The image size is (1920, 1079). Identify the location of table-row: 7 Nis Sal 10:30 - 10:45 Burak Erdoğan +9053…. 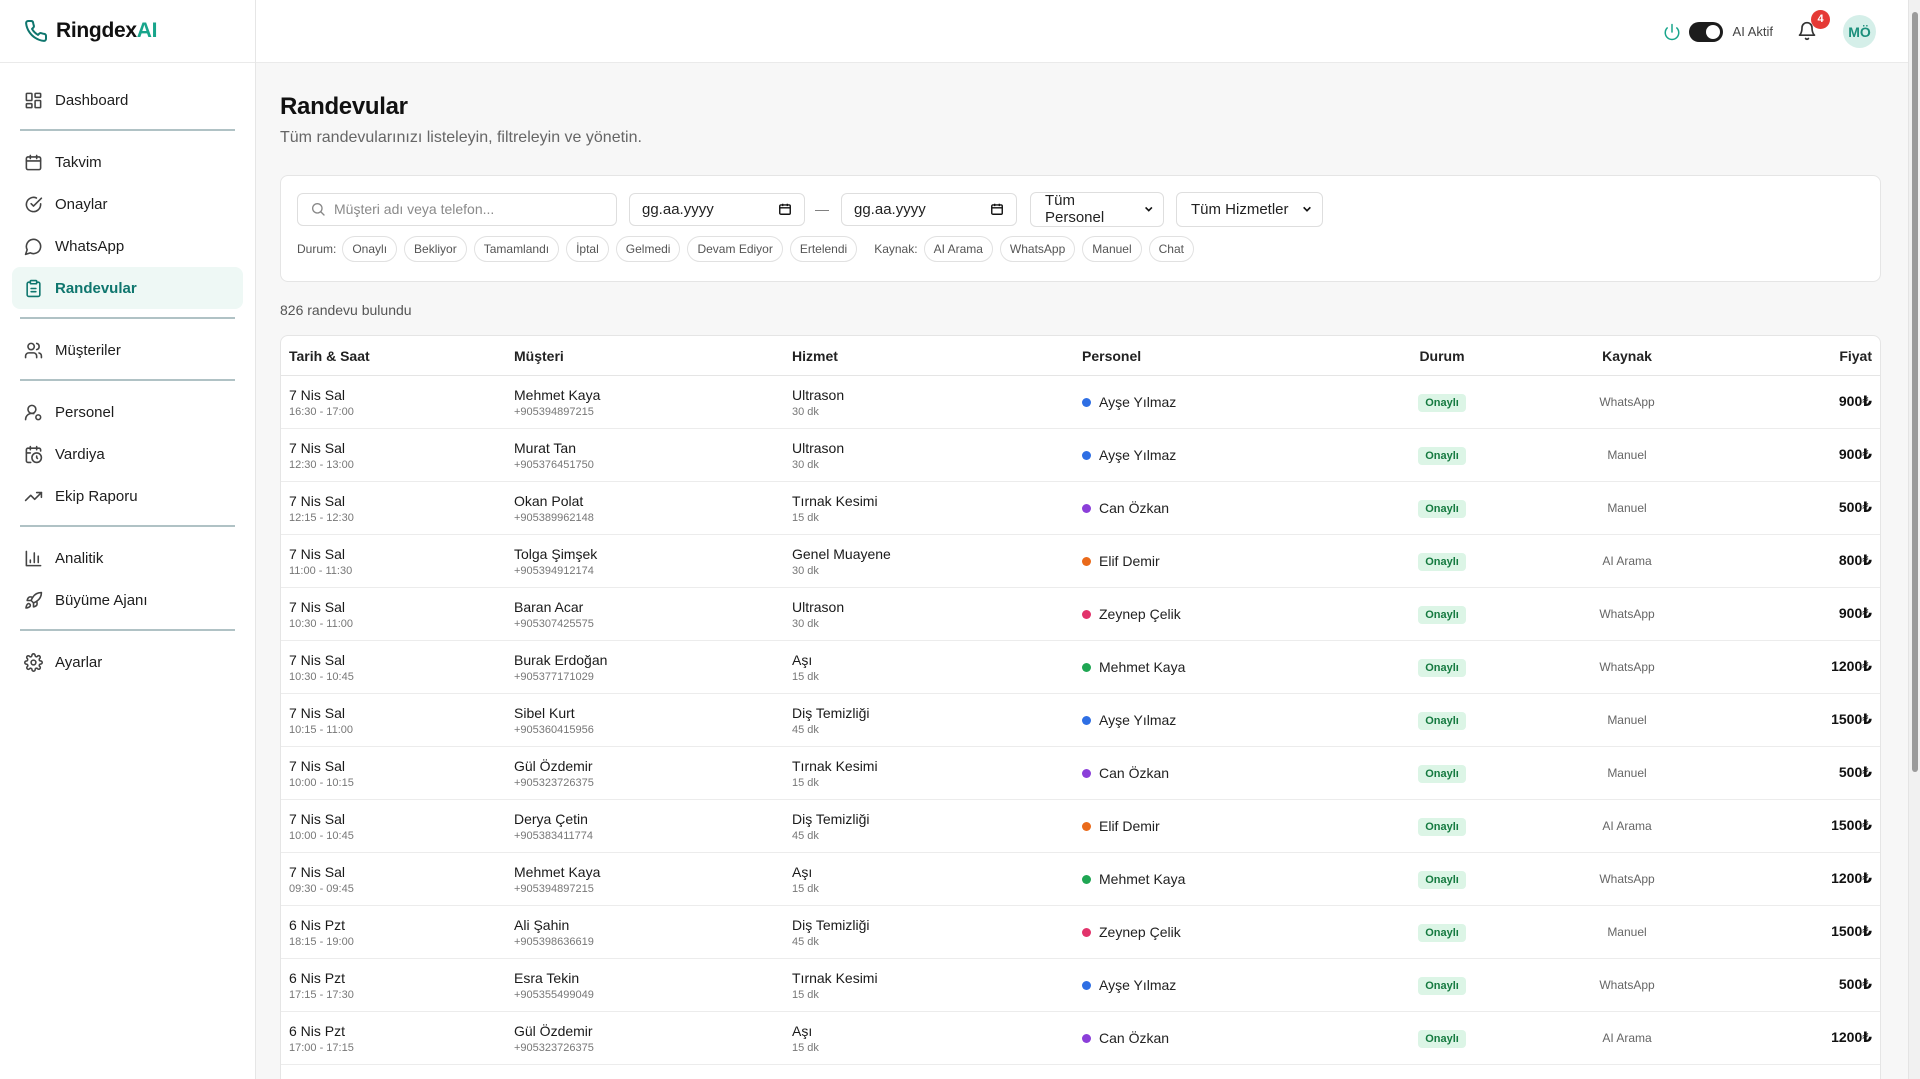
(1080, 667).